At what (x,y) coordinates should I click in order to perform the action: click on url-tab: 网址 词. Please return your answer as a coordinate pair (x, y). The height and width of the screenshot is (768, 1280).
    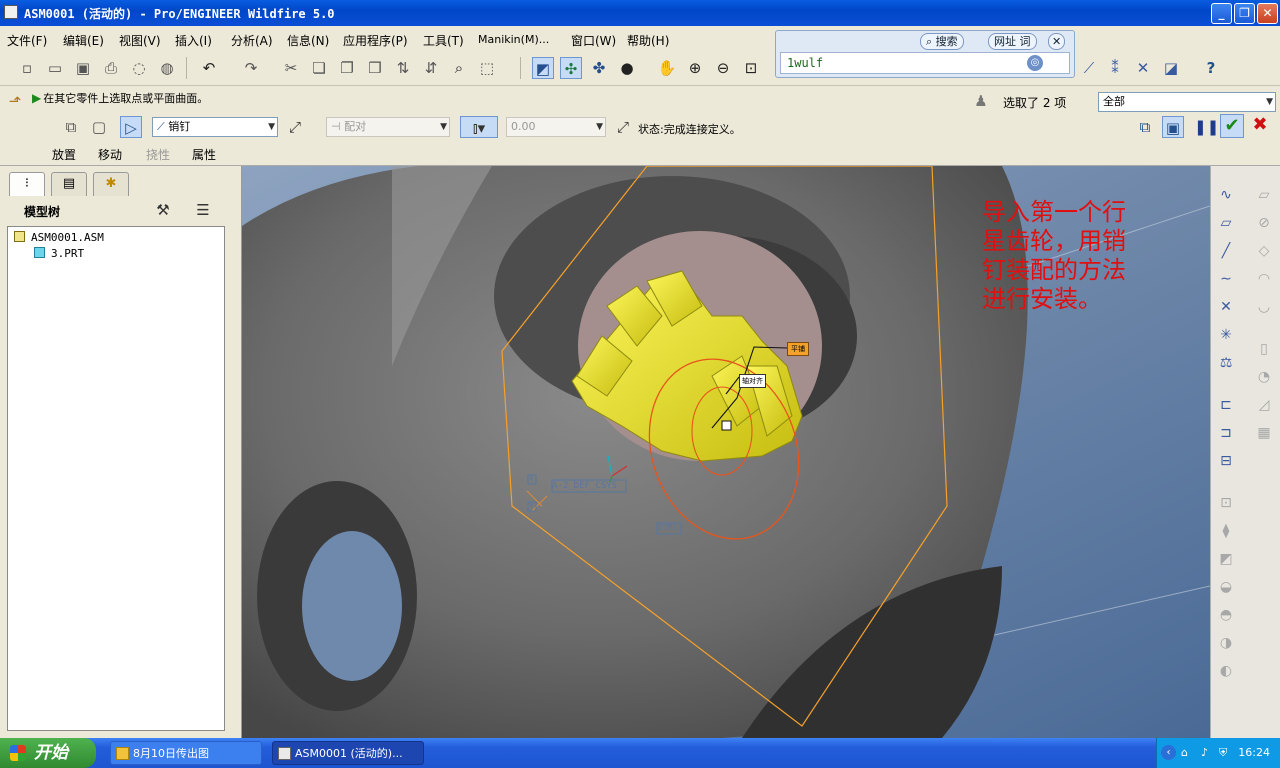
    Looking at the image, I should click on (1012, 41).